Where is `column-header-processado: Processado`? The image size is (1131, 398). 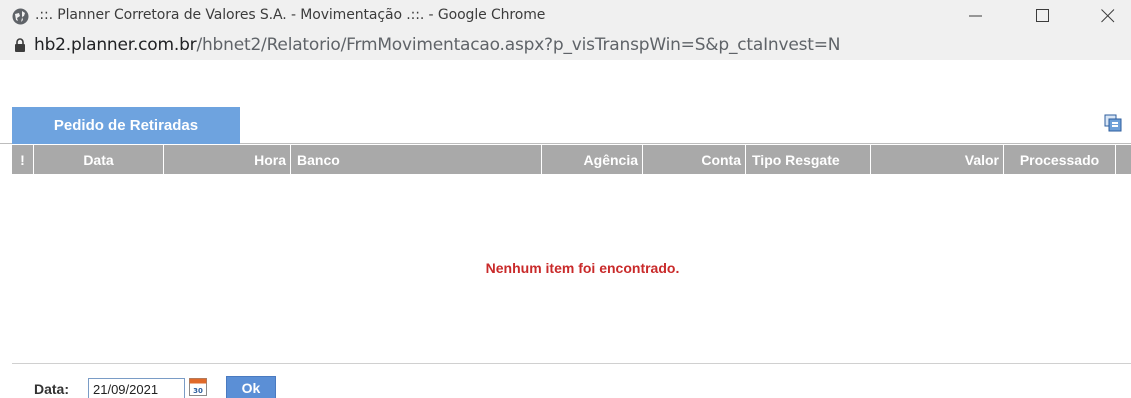 column-header-processado: Processado is located at coordinates (1060, 159).